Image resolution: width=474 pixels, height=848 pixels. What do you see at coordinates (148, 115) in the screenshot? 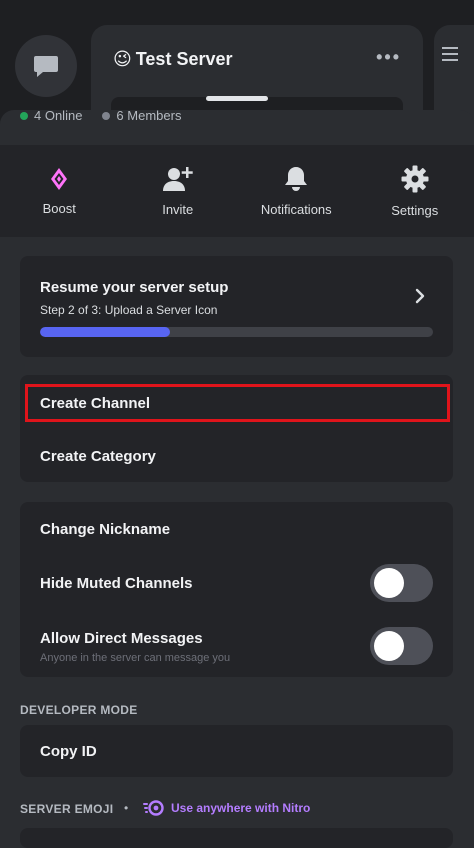
I see `member-count: 6 Members` at bounding box center [148, 115].